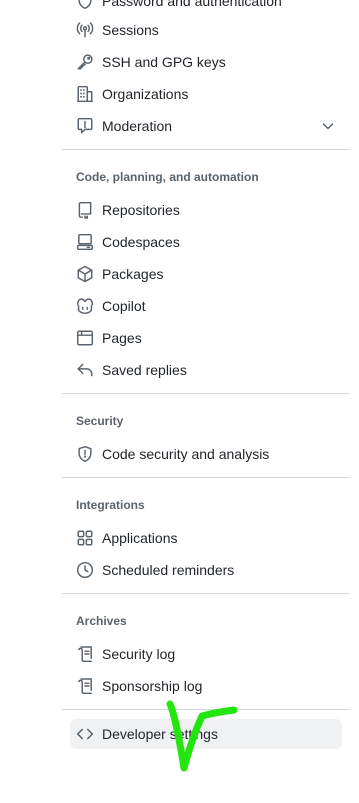 The height and width of the screenshot is (803, 359). I want to click on sidebar-item-label: Code security and analysis, so click(186, 454).